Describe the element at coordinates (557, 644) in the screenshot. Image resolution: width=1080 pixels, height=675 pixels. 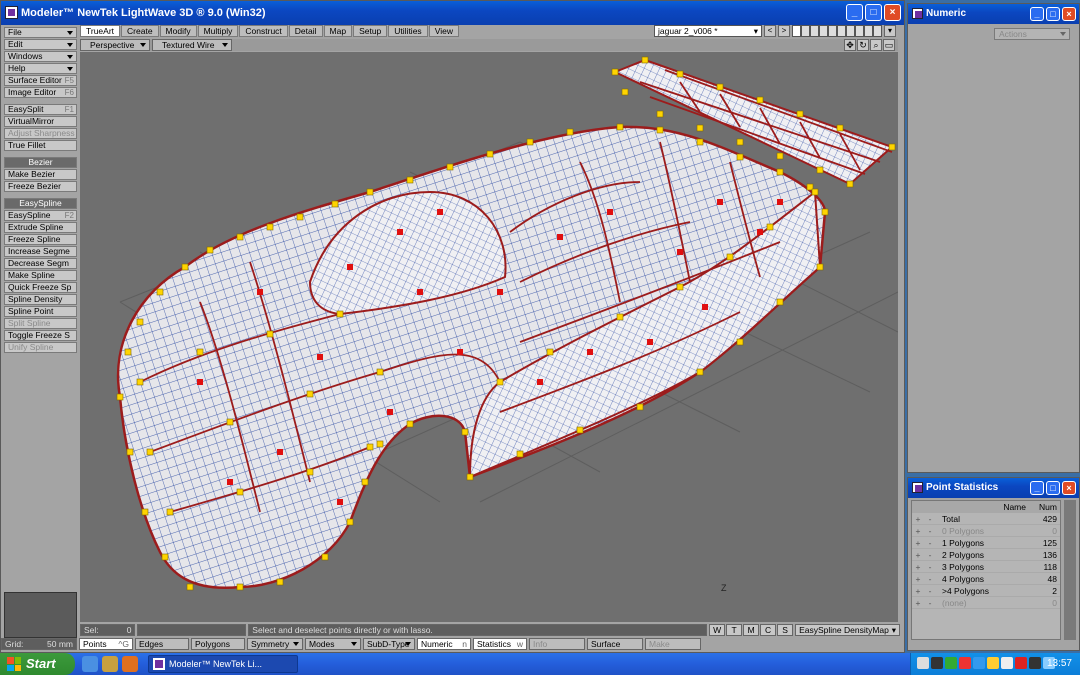
I see `info-button: Info` at that location.